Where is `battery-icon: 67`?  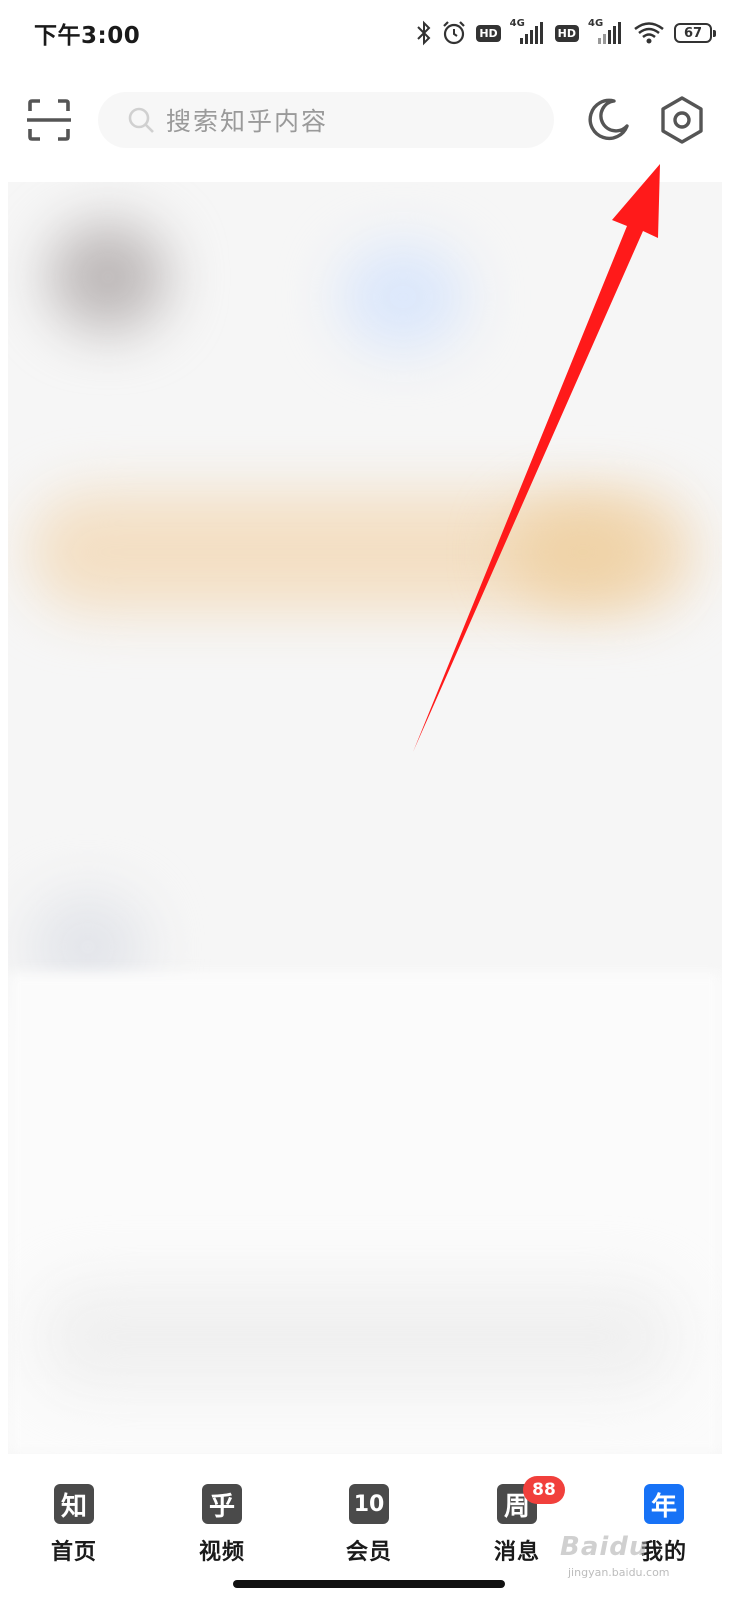
battery-icon: 67 is located at coordinates (695, 33).